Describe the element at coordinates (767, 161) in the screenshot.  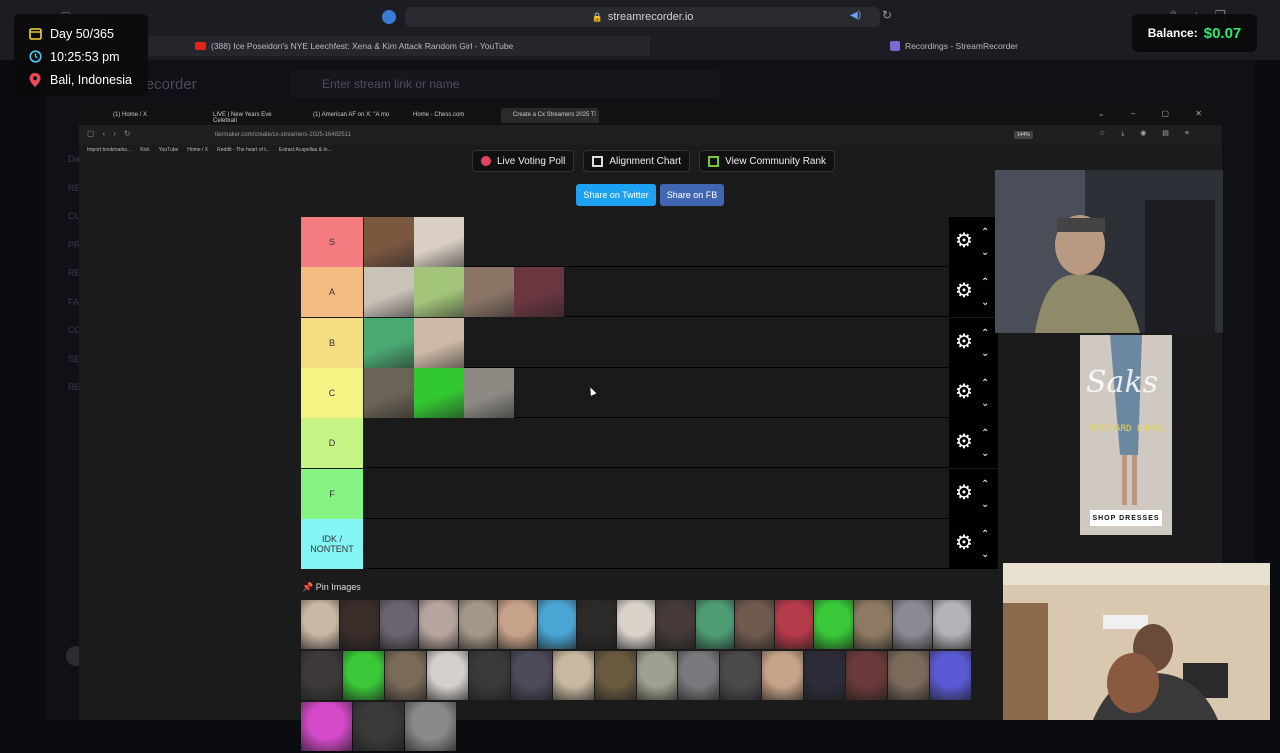
I see `community-rank-button: View Community Rank` at that location.